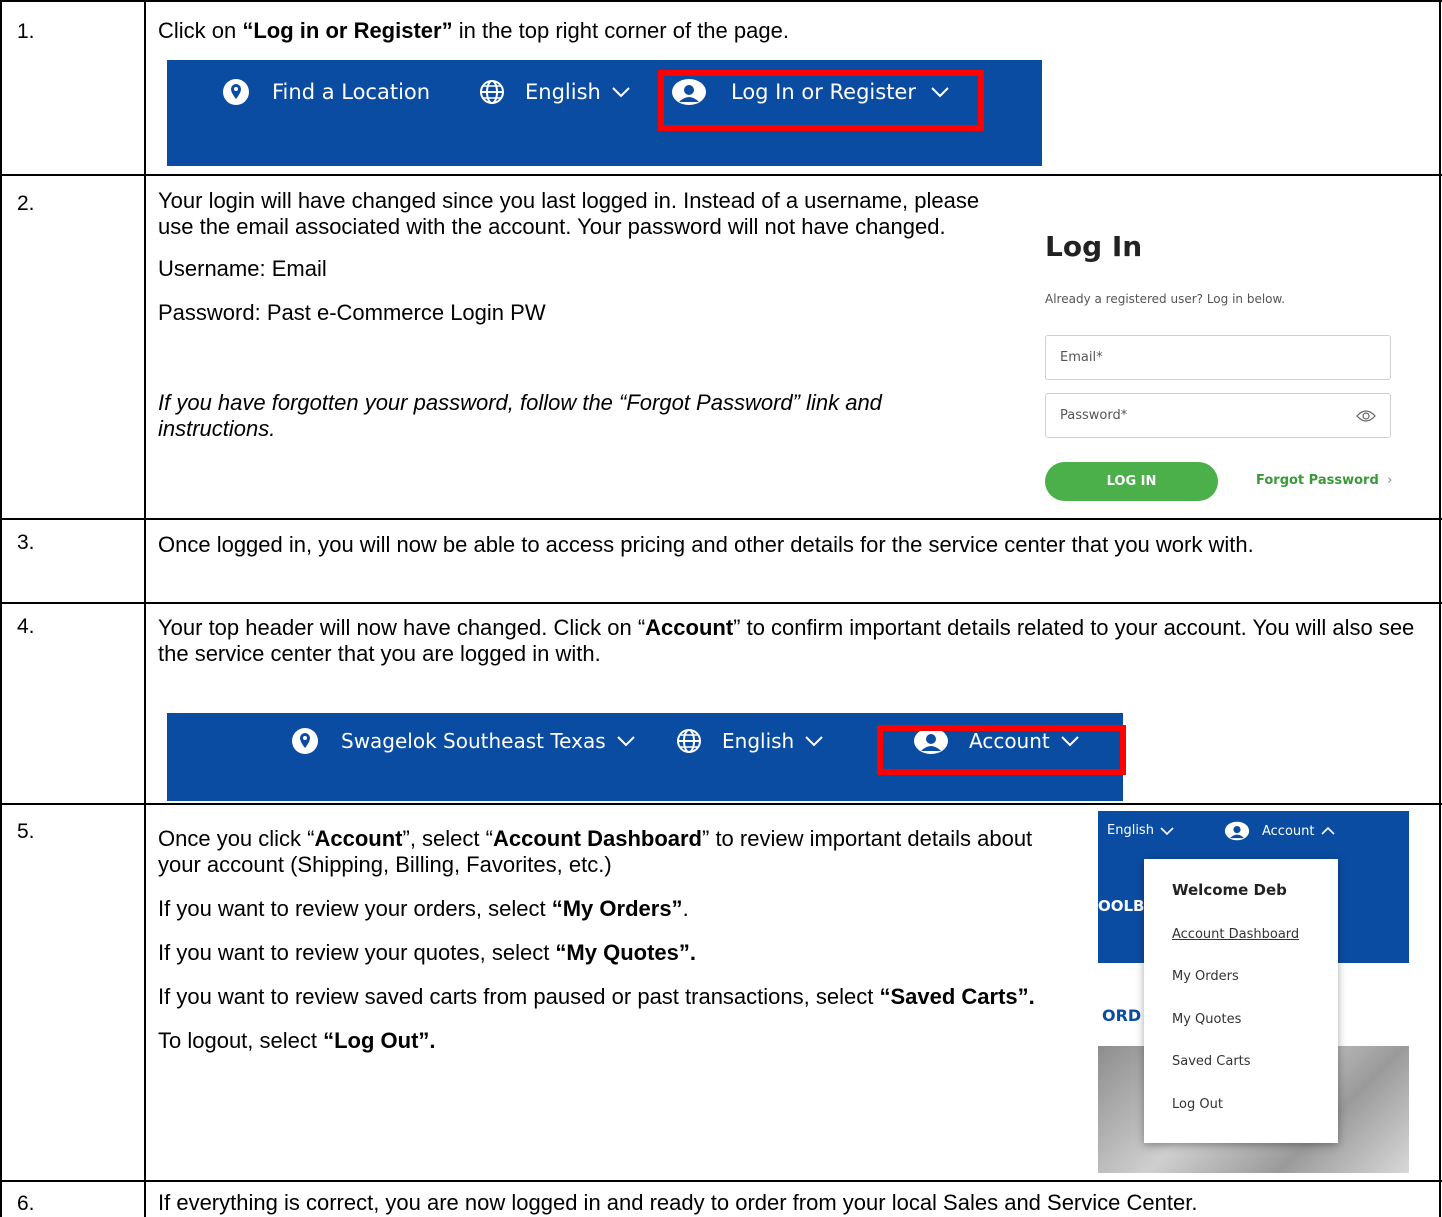  What do you see at coordinates (473, 741) in the screenshot?
I see `service-center-label: Swagelok Southeast Texas` at bounding box center [473, 741].